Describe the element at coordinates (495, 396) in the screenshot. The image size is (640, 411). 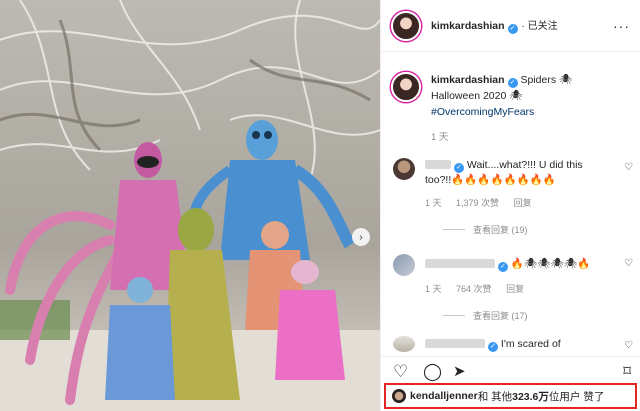
I see `likes-connector: 和 其他` at that location.